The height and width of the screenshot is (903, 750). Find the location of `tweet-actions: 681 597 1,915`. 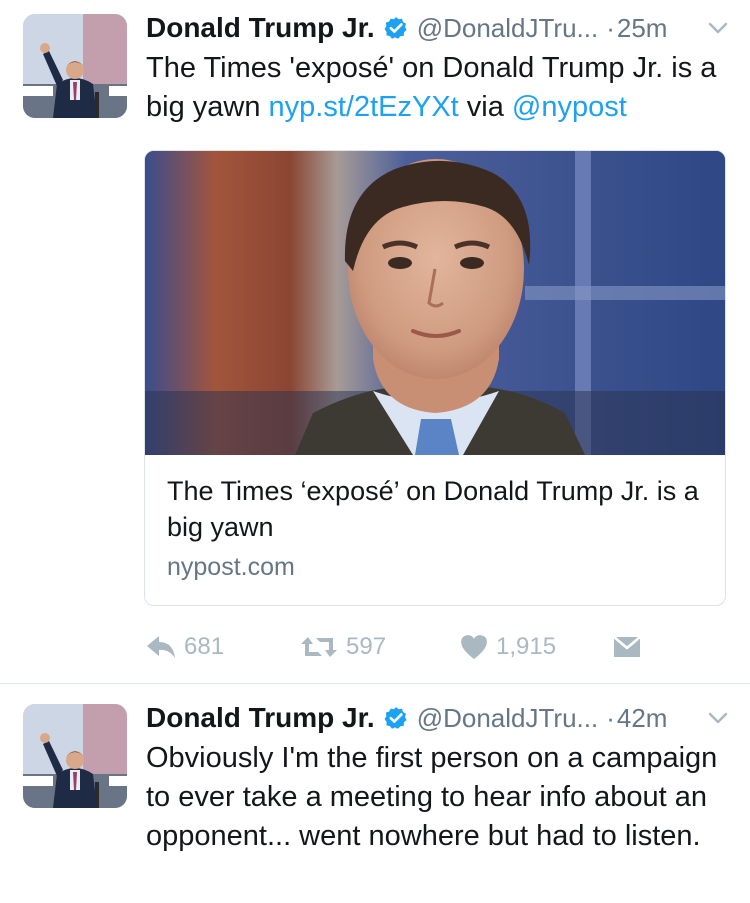

tweet-actions: 681 597 1,915 is located at coordinates (426, 647).